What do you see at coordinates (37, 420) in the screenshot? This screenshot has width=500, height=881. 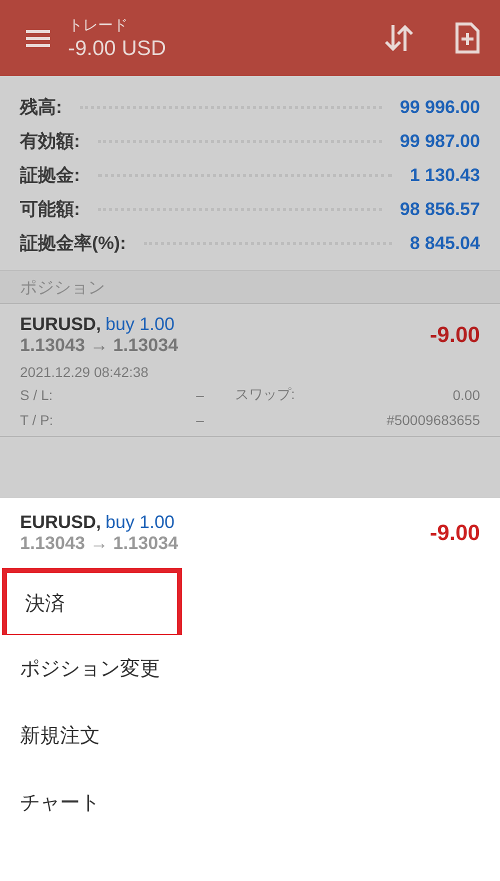 I see `tp-label: T / P:` at bounding box center [37, 420].